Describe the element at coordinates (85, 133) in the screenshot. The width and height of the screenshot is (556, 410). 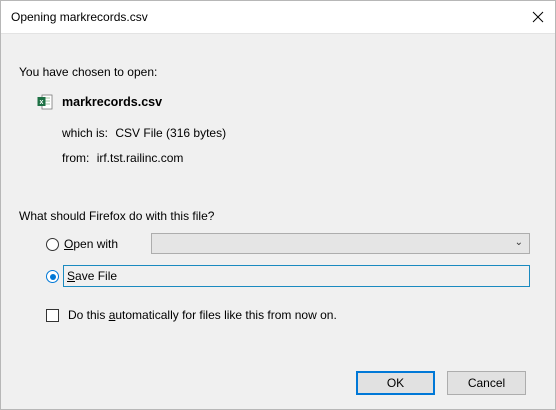
I see `which-is-label: which is:` at that location.